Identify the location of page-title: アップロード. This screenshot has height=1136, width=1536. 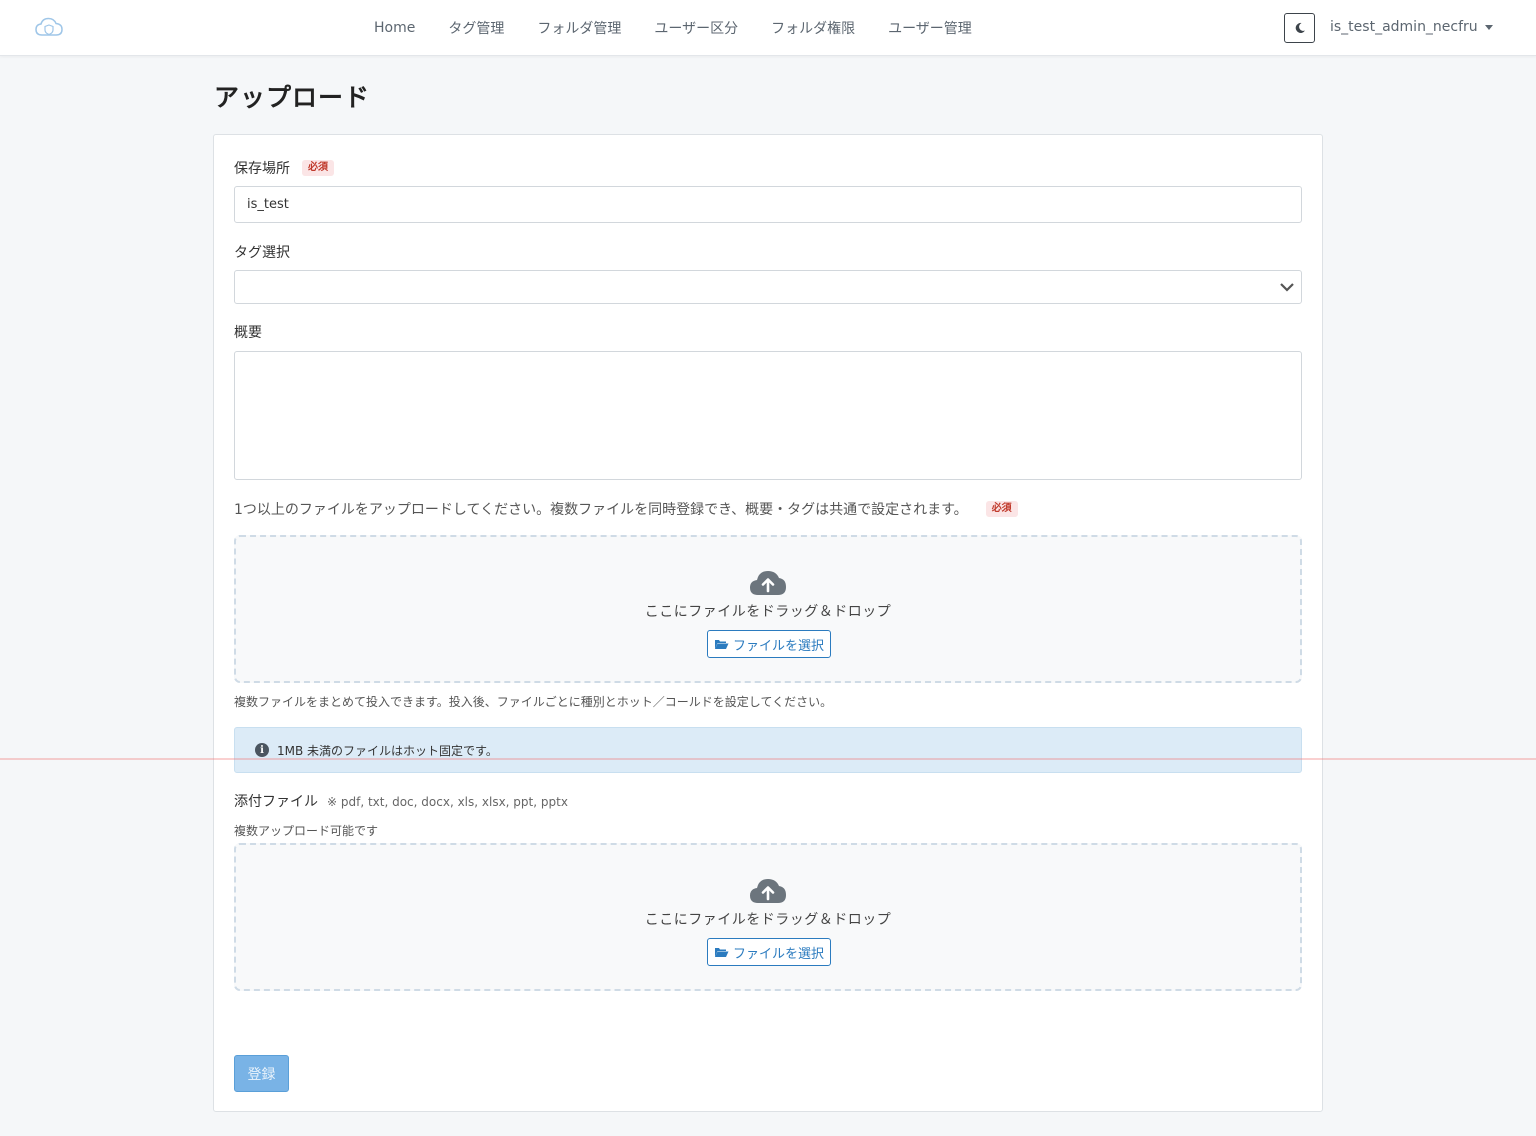
(292, 97).